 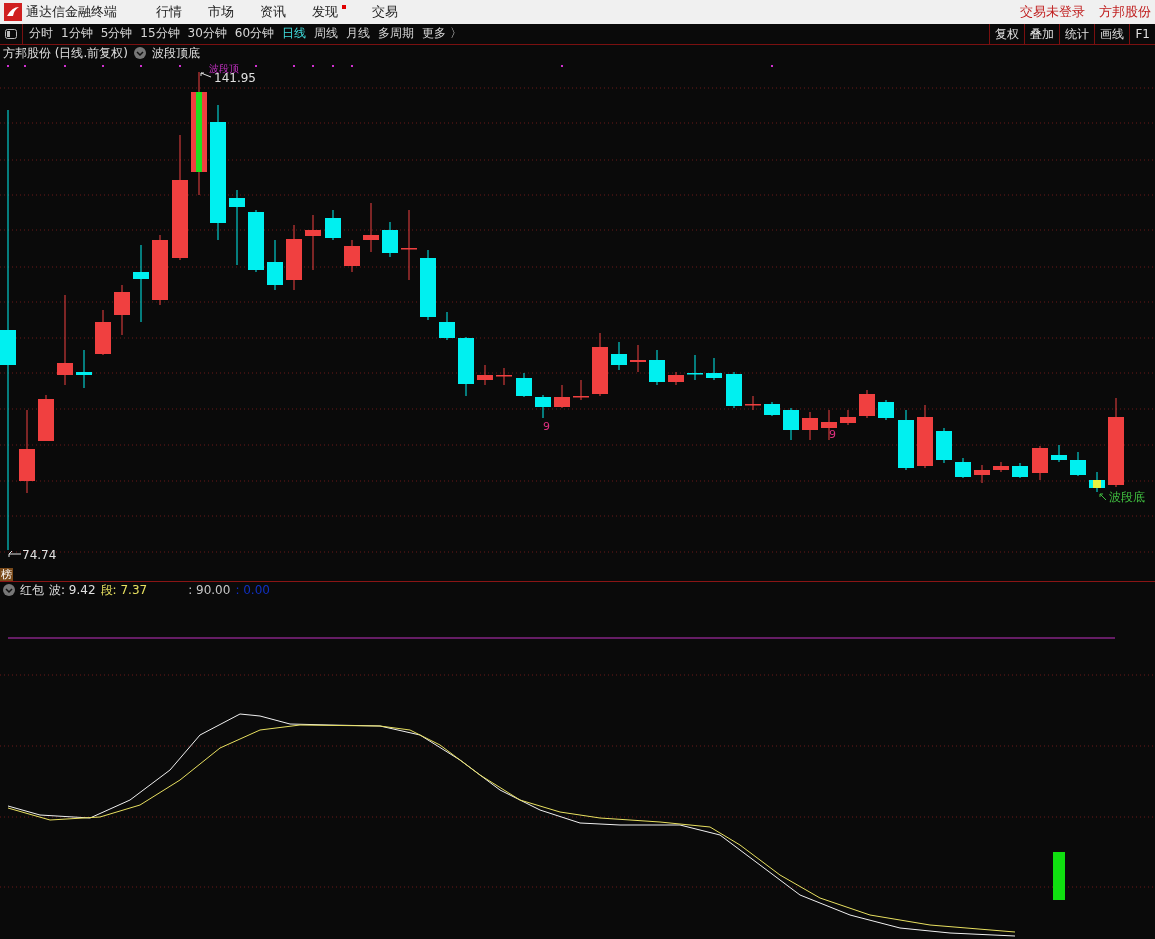 What do you see at coordinates (1077, 33) in the screenshot?
I see `toolbar-button: 统计` at bounding box center [1077, 33].